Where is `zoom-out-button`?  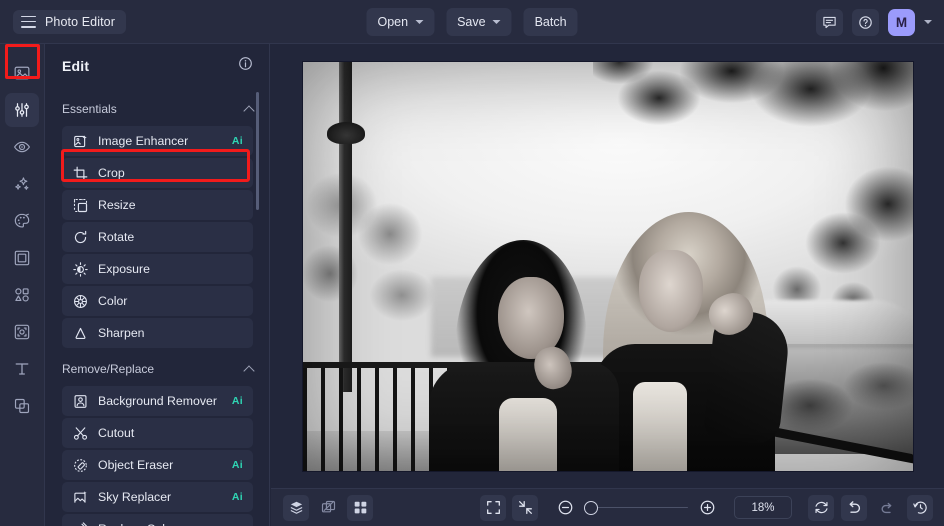
zoom-out-button is located at coordinates (565, 508).